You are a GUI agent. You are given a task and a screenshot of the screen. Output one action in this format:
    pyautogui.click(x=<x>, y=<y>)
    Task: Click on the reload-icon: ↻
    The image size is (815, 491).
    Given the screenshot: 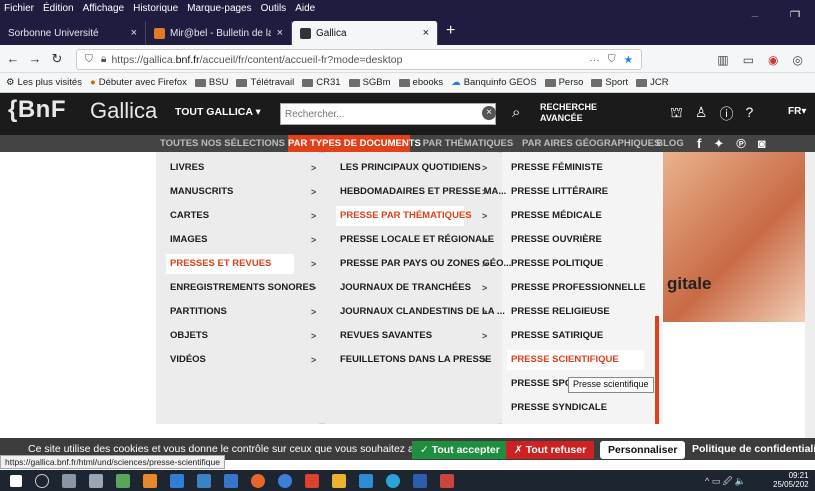 What is the action you would take?
    pyautogui.click(x=57, y=59)
    